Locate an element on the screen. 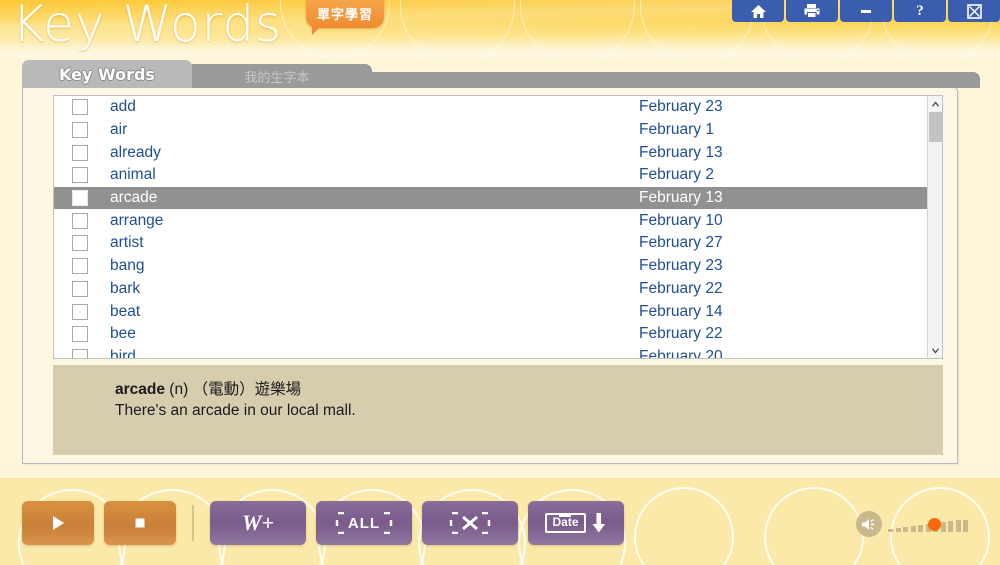 The image size is (1000, 565). badge-tail is located at coordinates (316, 30).